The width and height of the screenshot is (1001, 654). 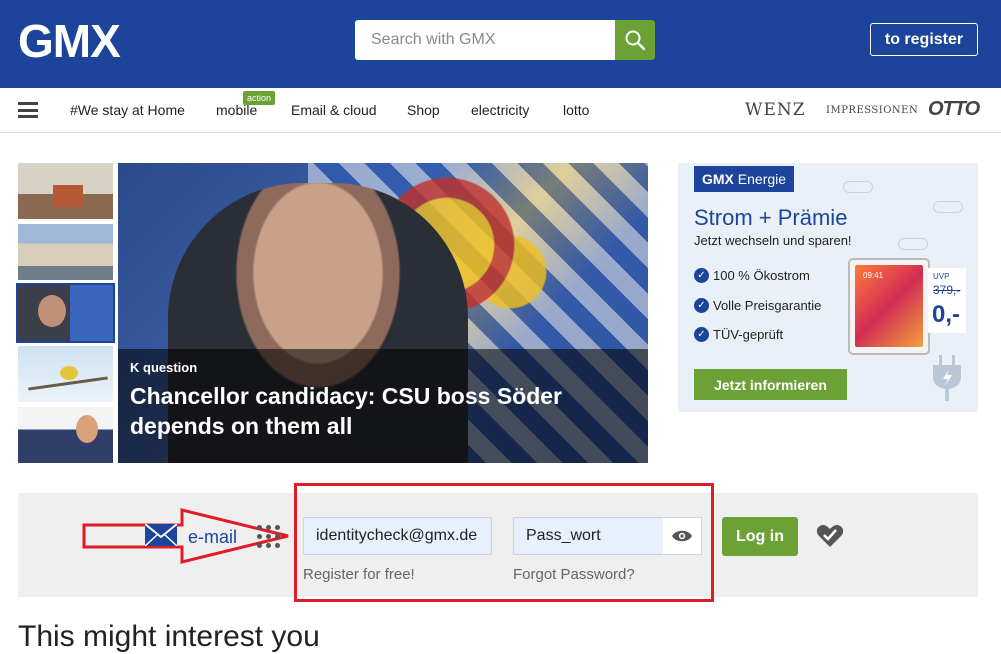 I want to click on ad-cta-button: Jetzt informieren, so click(x=770, y=384).